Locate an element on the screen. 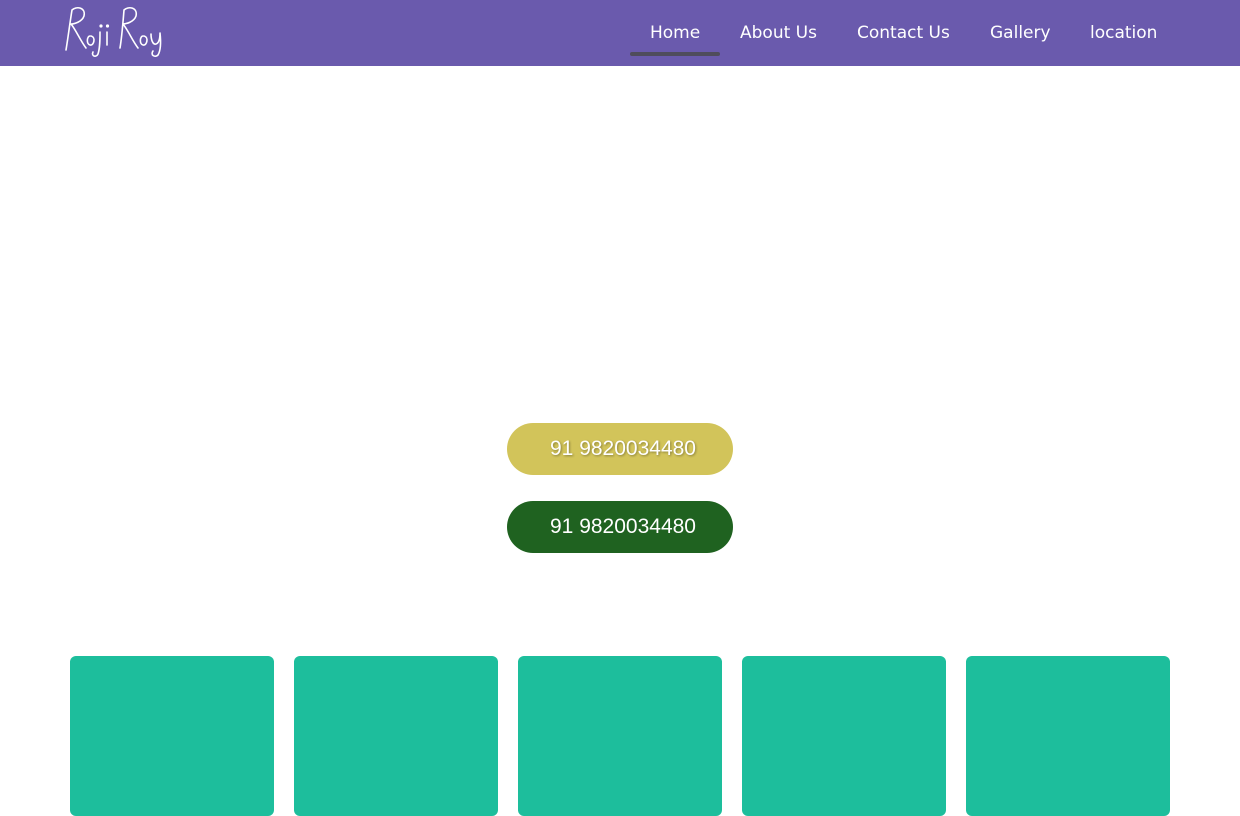  nav-gallery: Gallery is located at coordinates (1020, 33).